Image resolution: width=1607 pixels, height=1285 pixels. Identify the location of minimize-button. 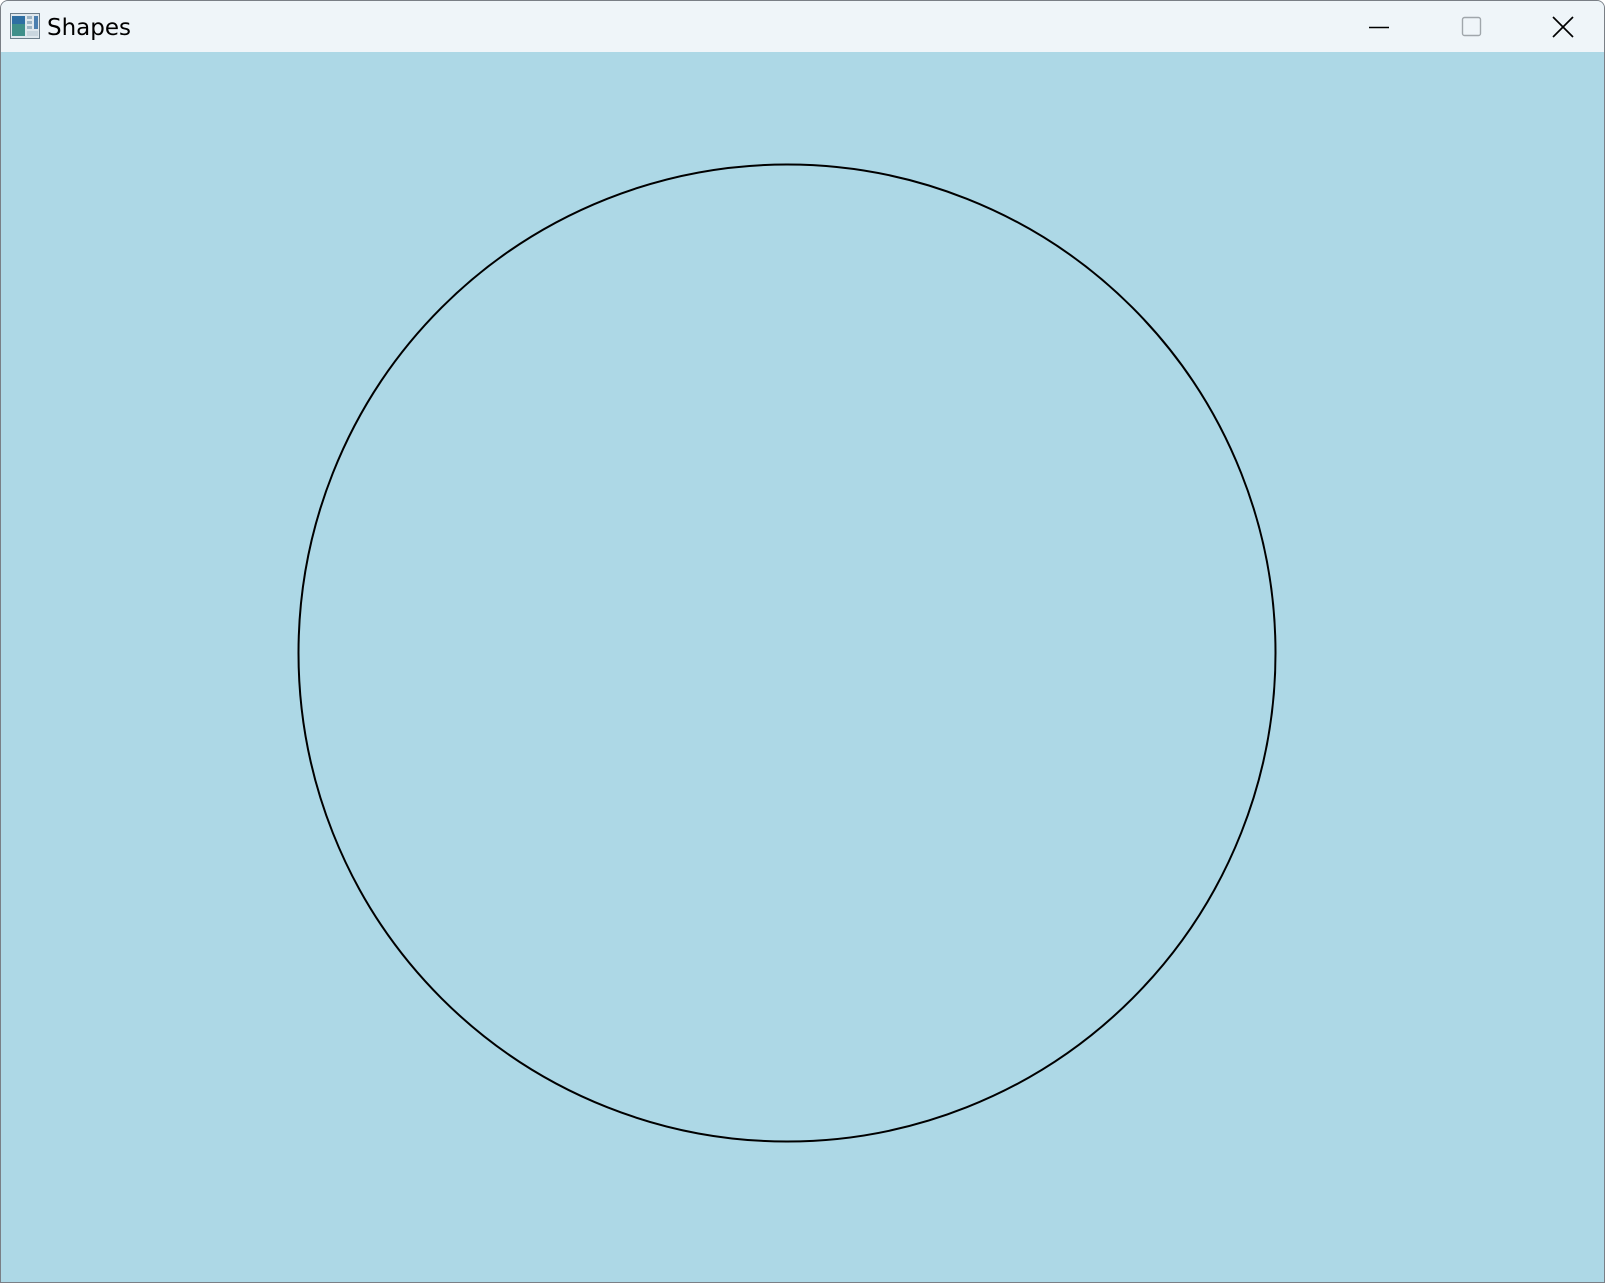
(1379, 26).